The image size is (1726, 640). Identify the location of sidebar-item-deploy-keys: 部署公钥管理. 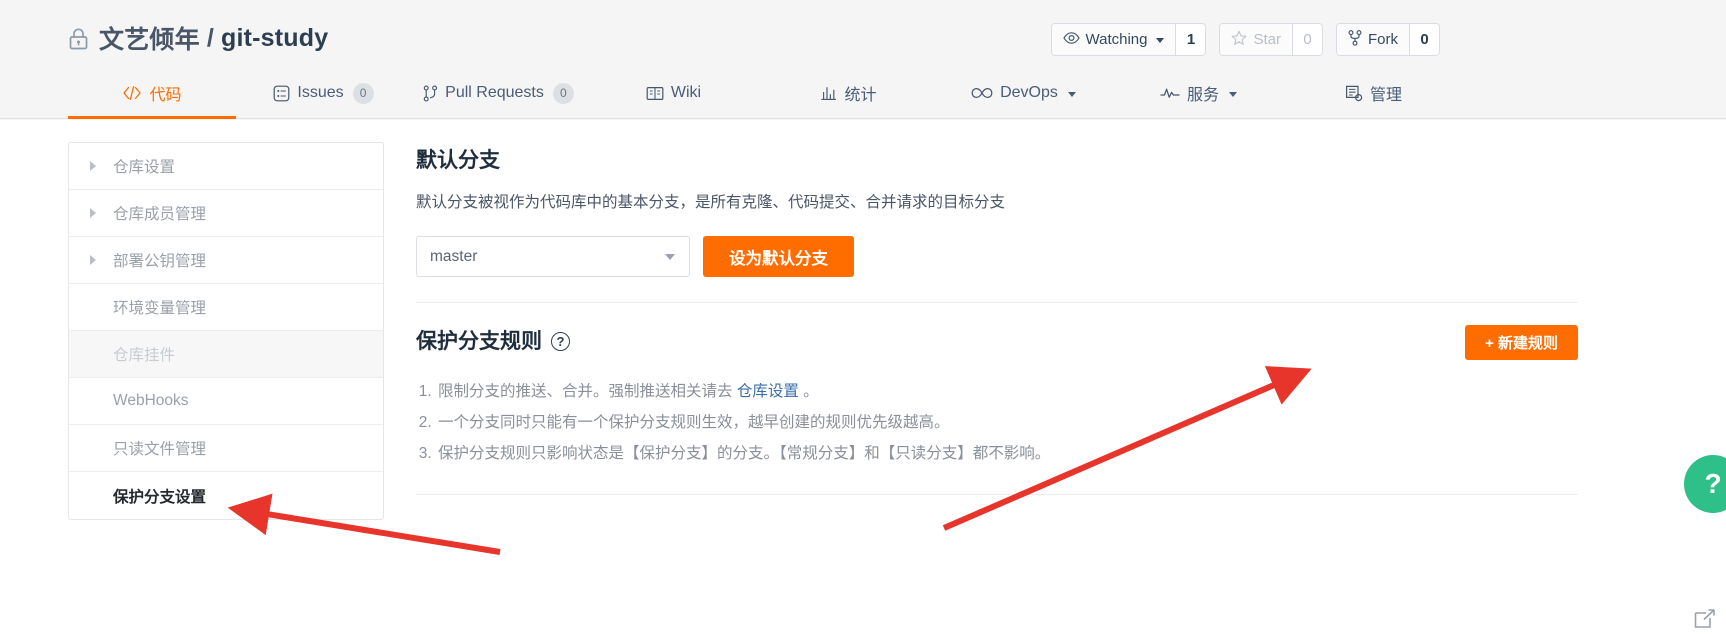
(226, 260).